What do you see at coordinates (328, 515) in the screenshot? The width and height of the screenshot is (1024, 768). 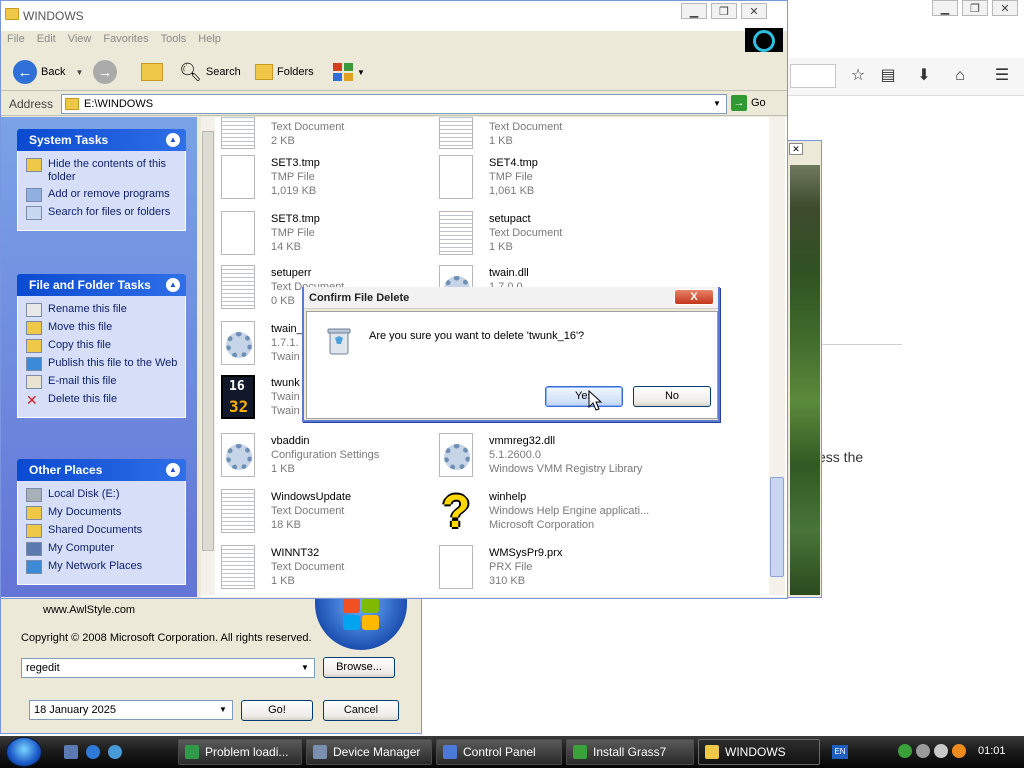 I see `file-item: WindowsUpdate Text Document 18 KB` at bounding box center [328, 515].